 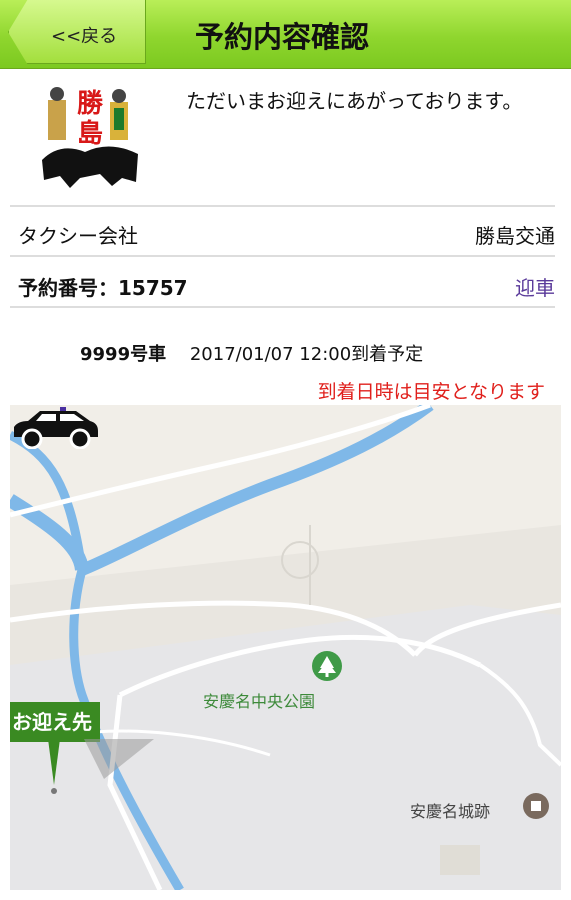 I want to click on page-title: 予約内容確認, so click(x=282, y=37).